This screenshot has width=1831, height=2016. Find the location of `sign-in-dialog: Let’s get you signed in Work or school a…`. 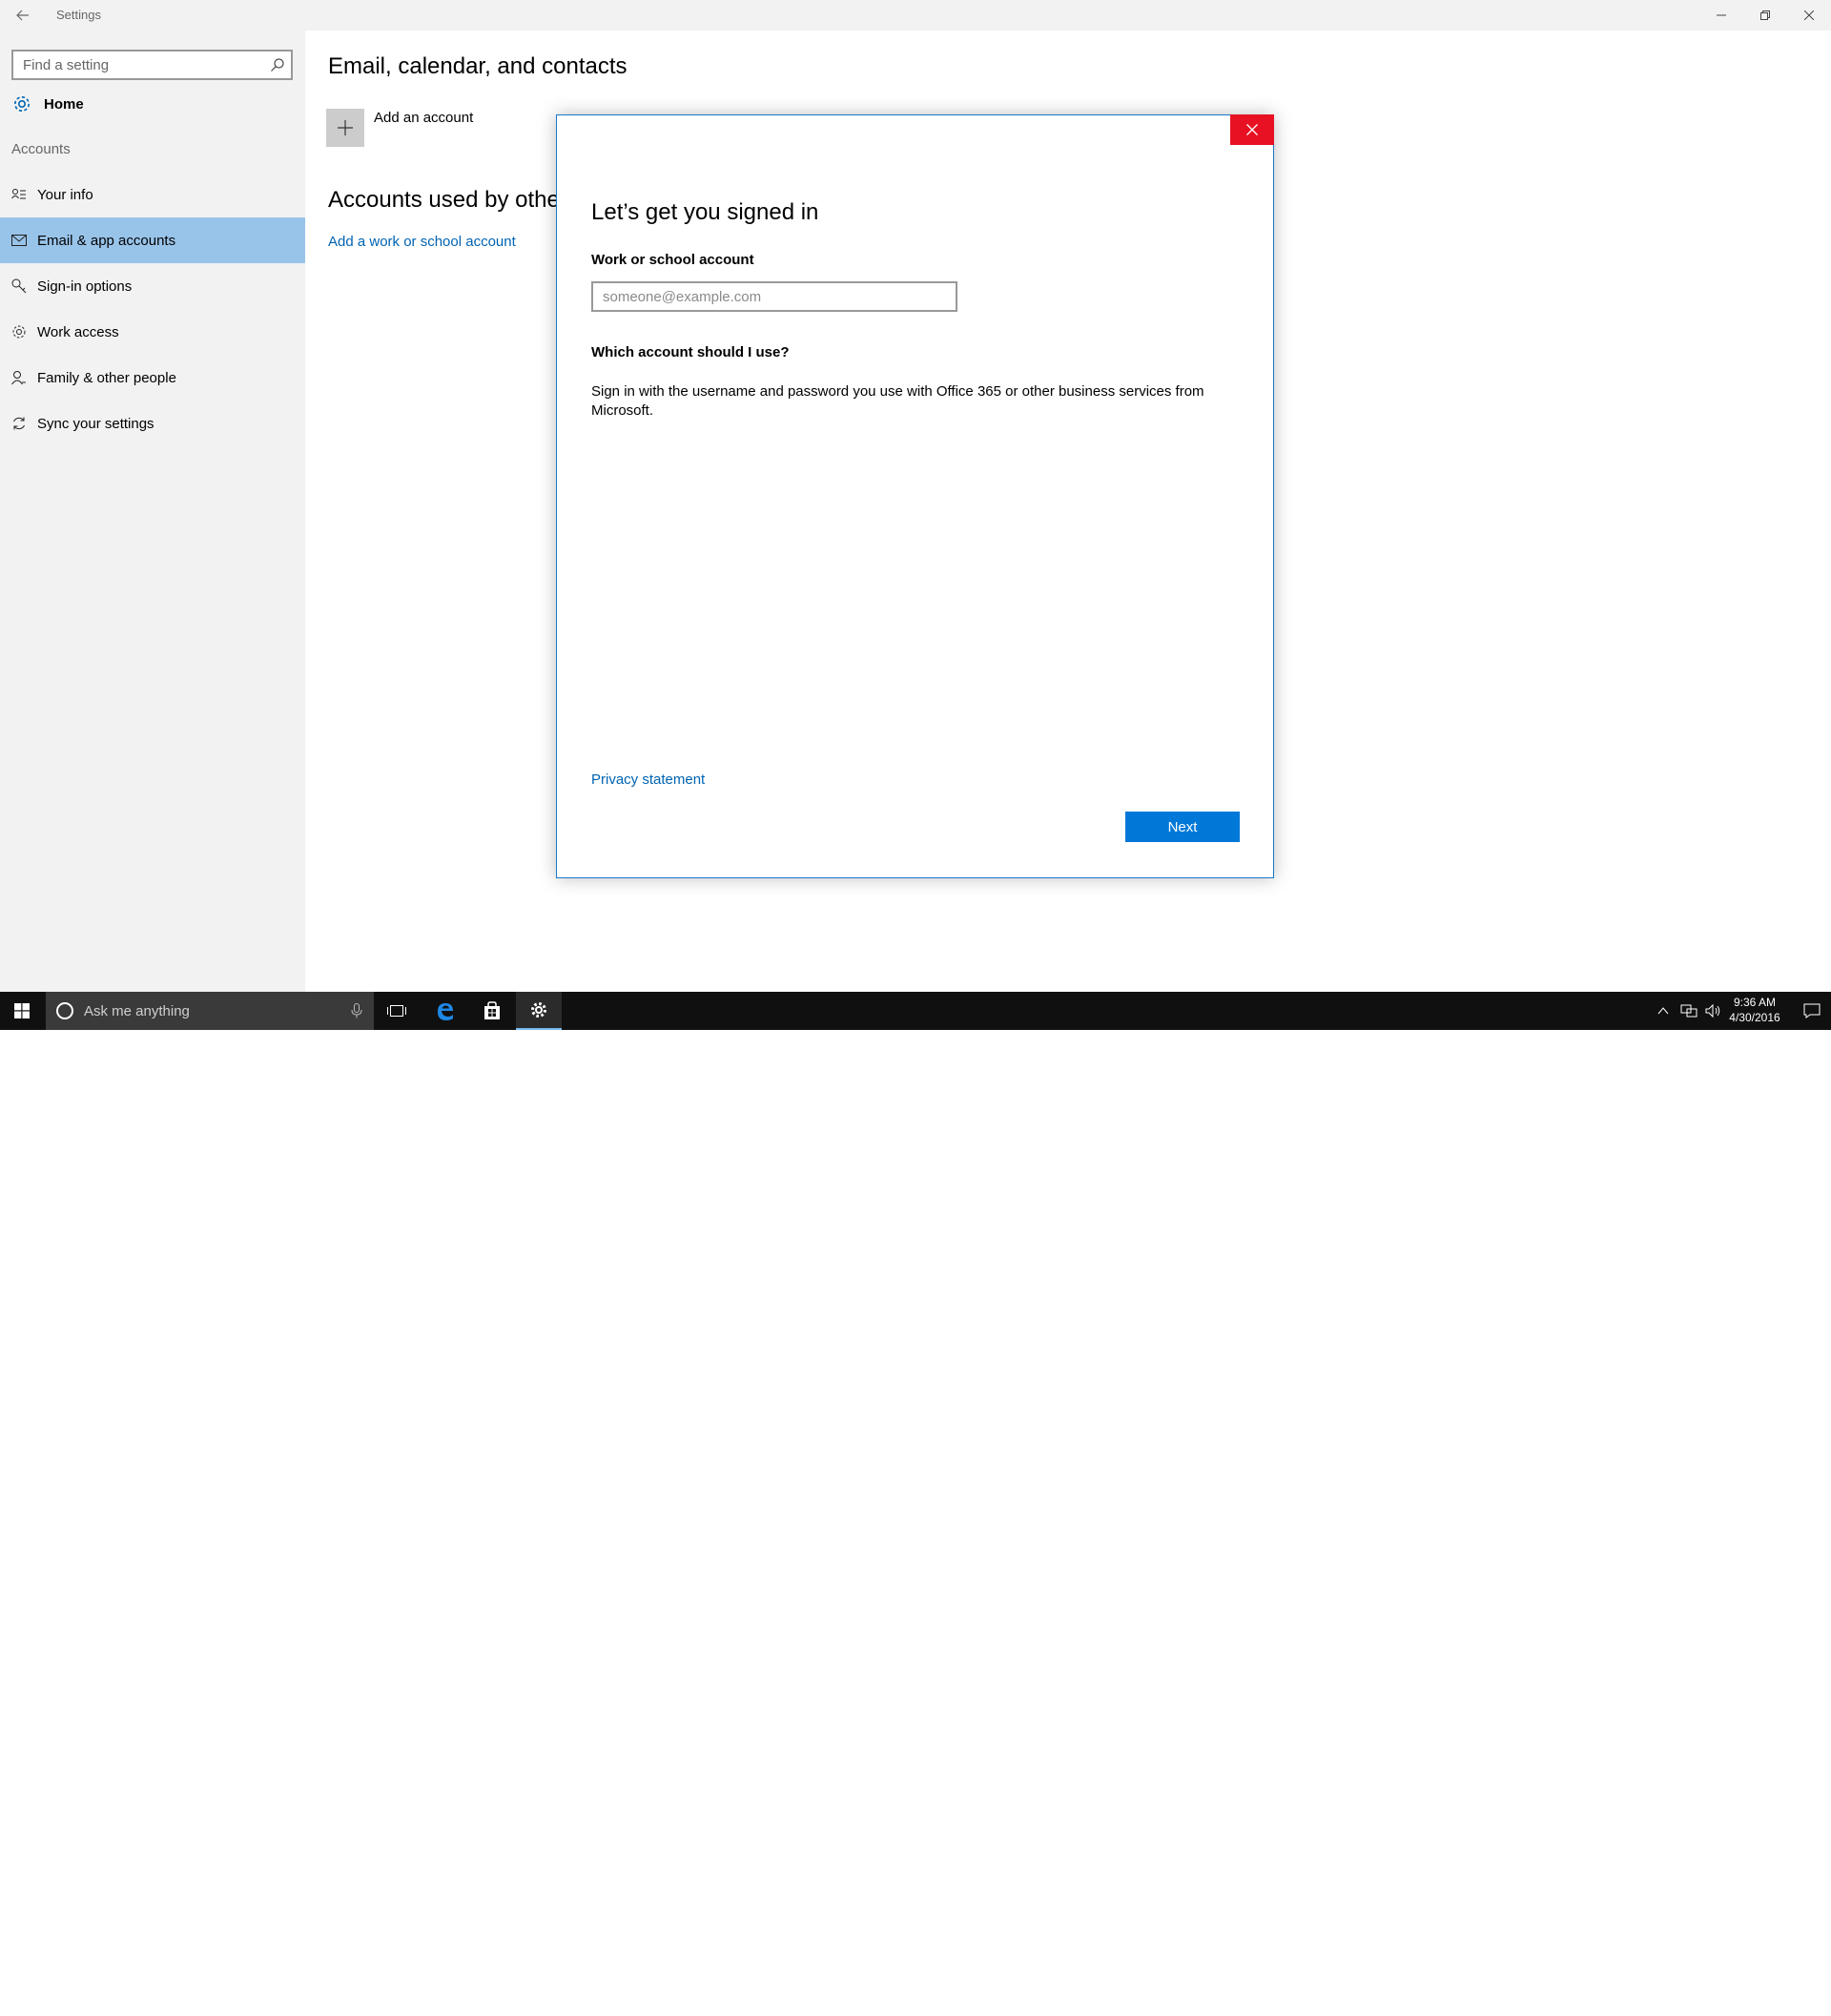

sign-in-dialog: Let’s get you signed in Work or school a… is located at coordinates (915, 496).